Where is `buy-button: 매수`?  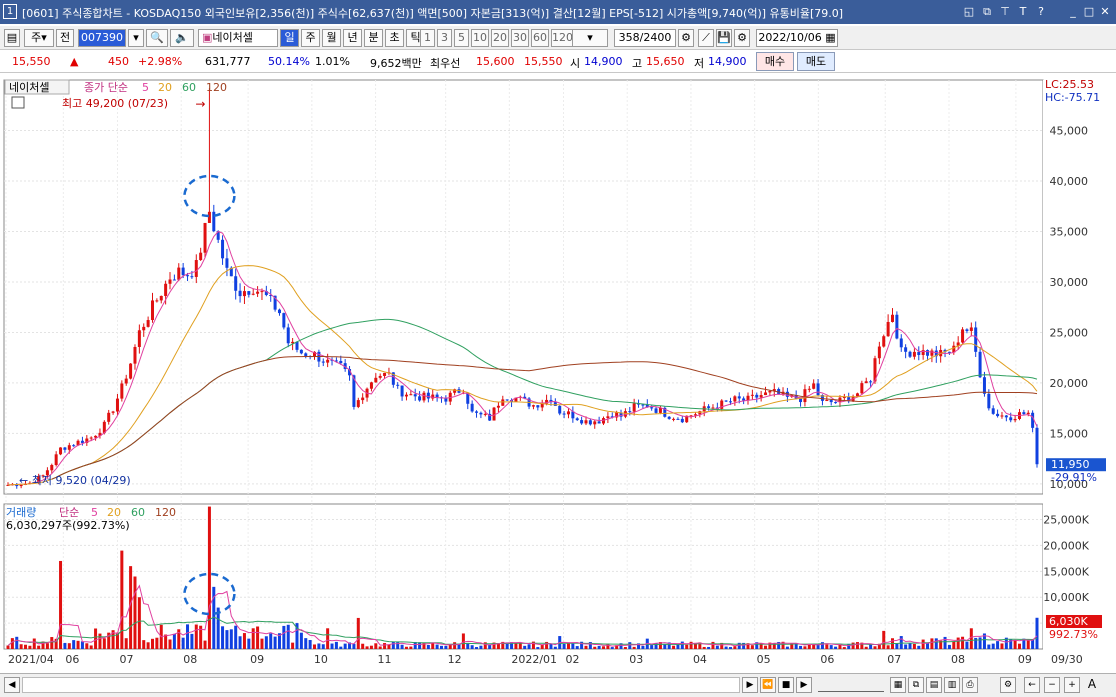 buy-button: 매수 is located at coordinates (775, 61).